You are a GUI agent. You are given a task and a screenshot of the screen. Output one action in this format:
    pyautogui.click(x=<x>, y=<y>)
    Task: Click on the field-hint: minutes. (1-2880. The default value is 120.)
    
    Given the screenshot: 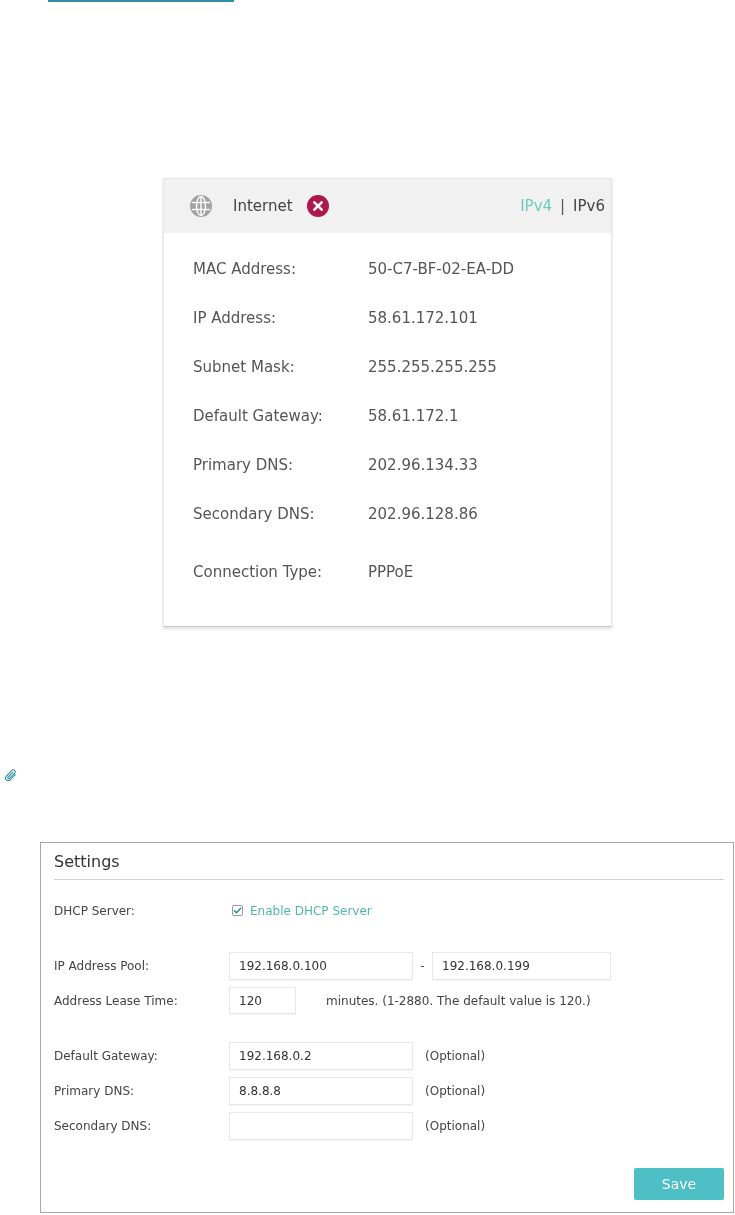 What is the action you would take?
    pyautogui.click(x=458, y=1001)
    